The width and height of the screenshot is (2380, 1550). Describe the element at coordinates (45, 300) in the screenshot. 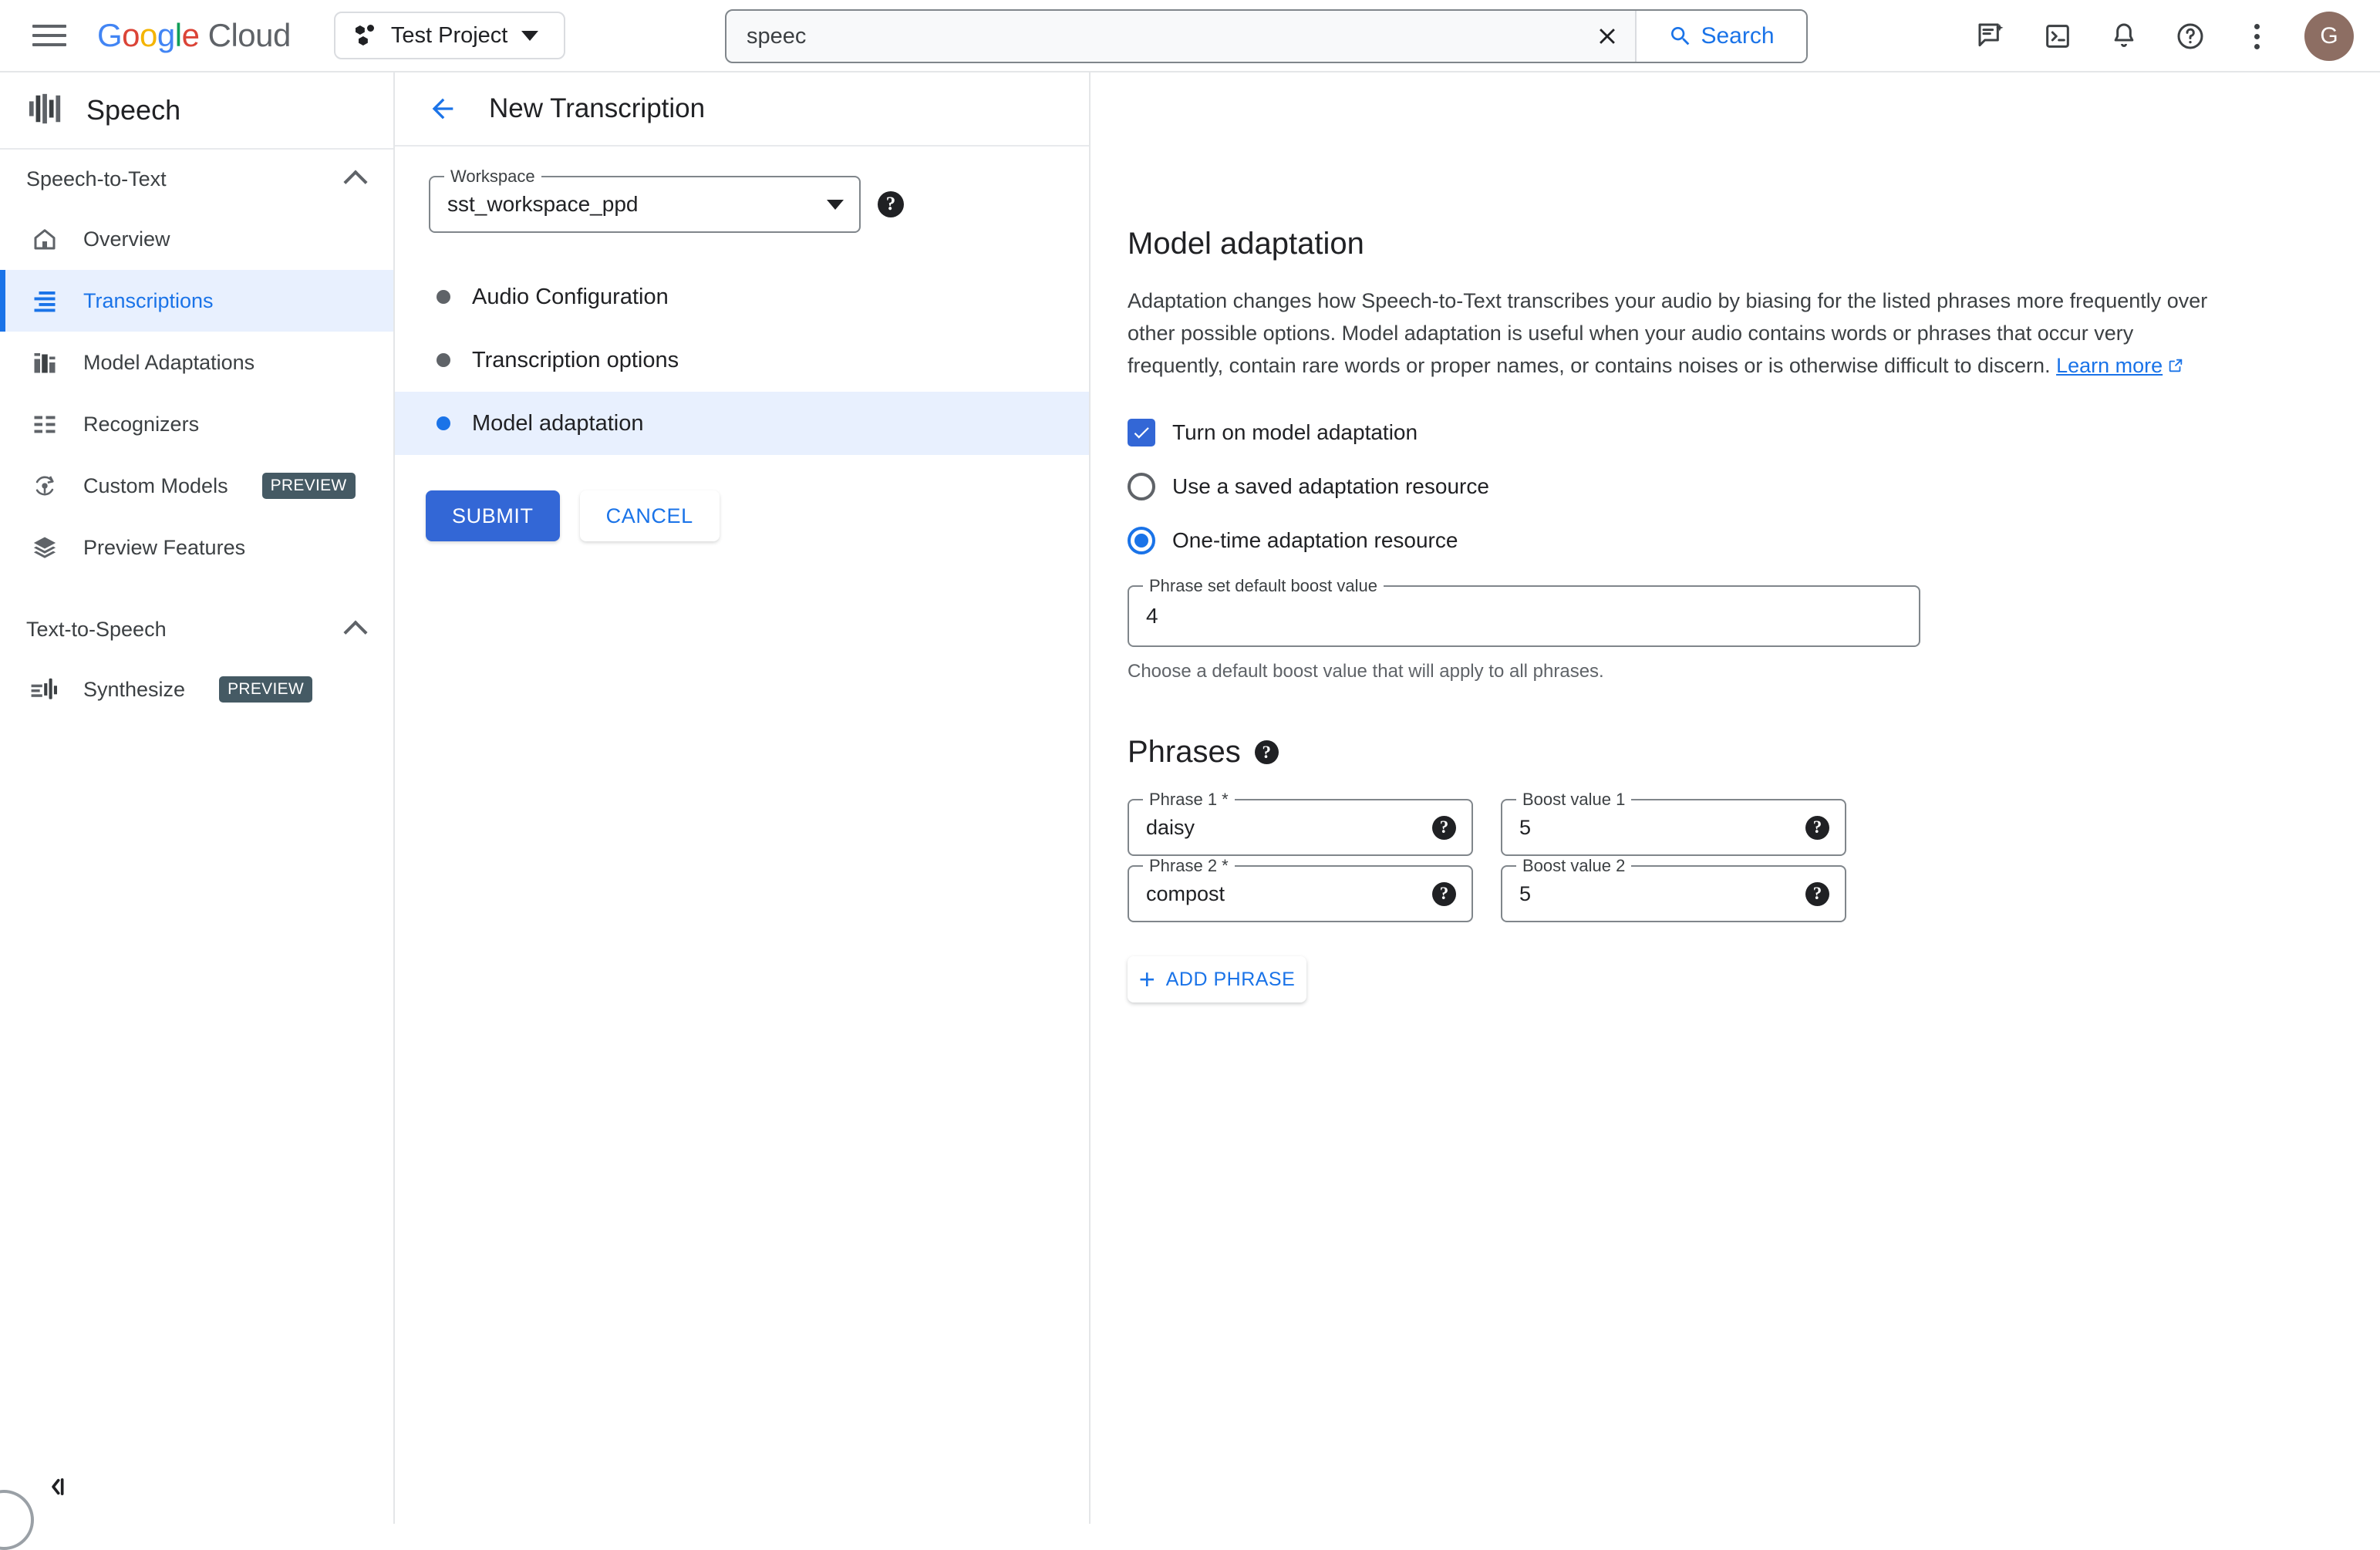

I see `transcriptions-list-icon` at that location.